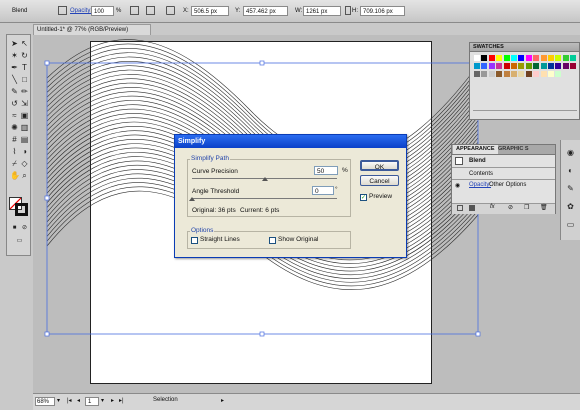 The image size is (580, 410). I want to click on visibility-eye-icon: ◉, so click(457, 185).